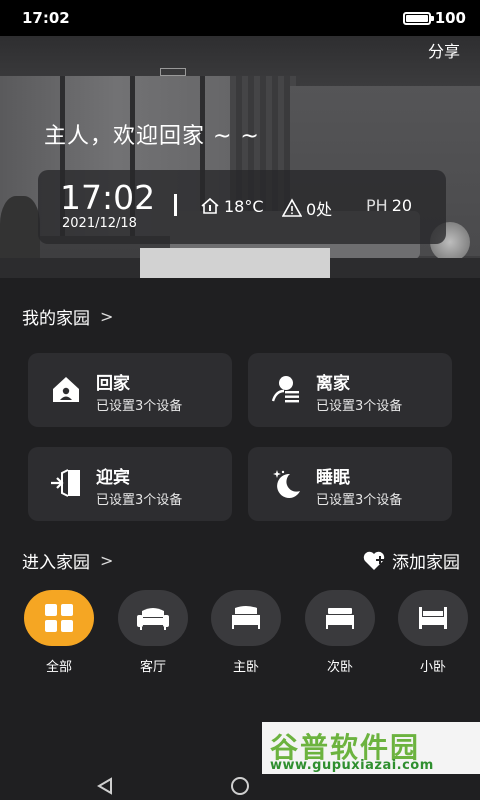 Image resolution: width=480 pixels, height=800 pixels. Describe the element at coordinates (46, 18) in the screenshot. I see `status-time: 17:02` at that location.